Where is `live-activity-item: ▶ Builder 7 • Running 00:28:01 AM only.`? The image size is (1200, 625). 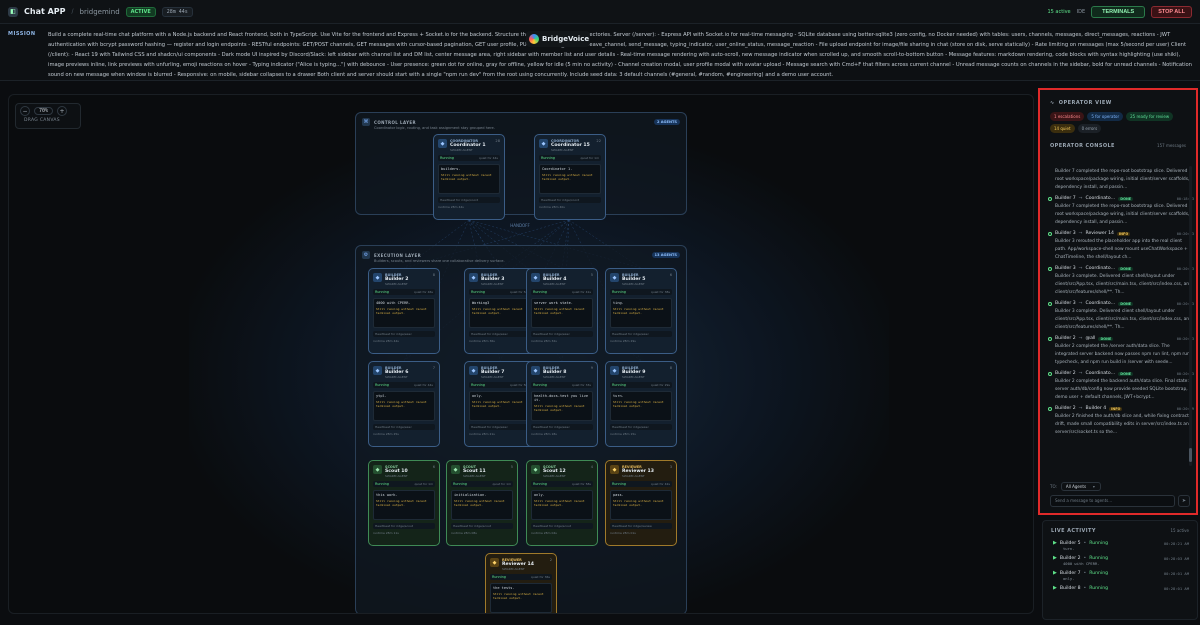 live-activity-item: ▶ Builder 7 • Running 00:28:01 AM only. is located at coordinates (1120, 575).